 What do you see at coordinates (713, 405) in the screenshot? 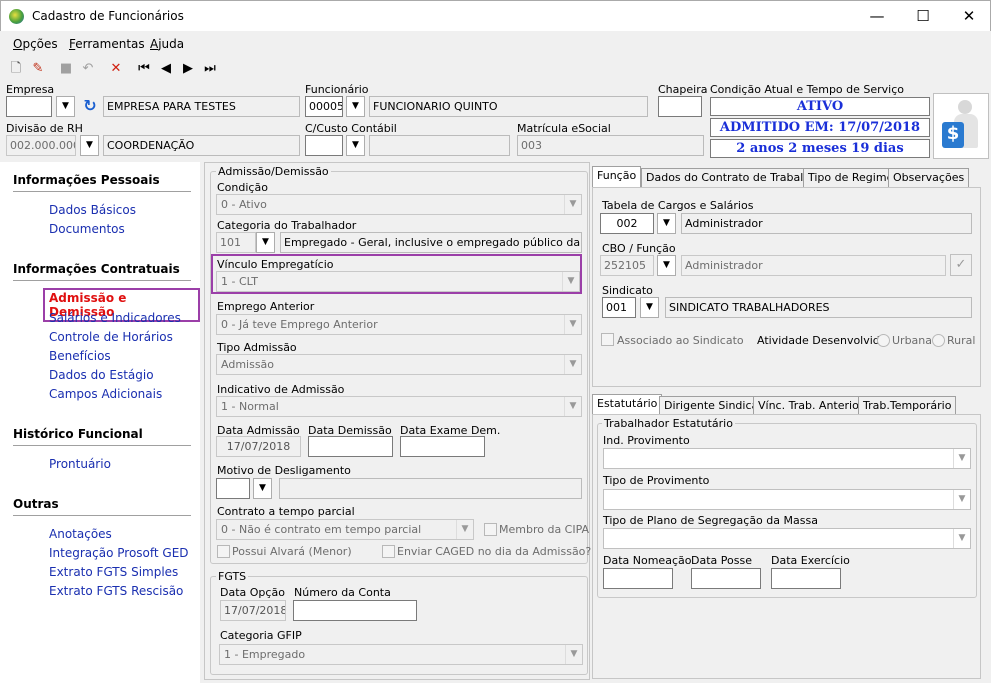
I see `tab-dirigente-sindical: Dirigente Sindical` at bounding box center [713, 405].